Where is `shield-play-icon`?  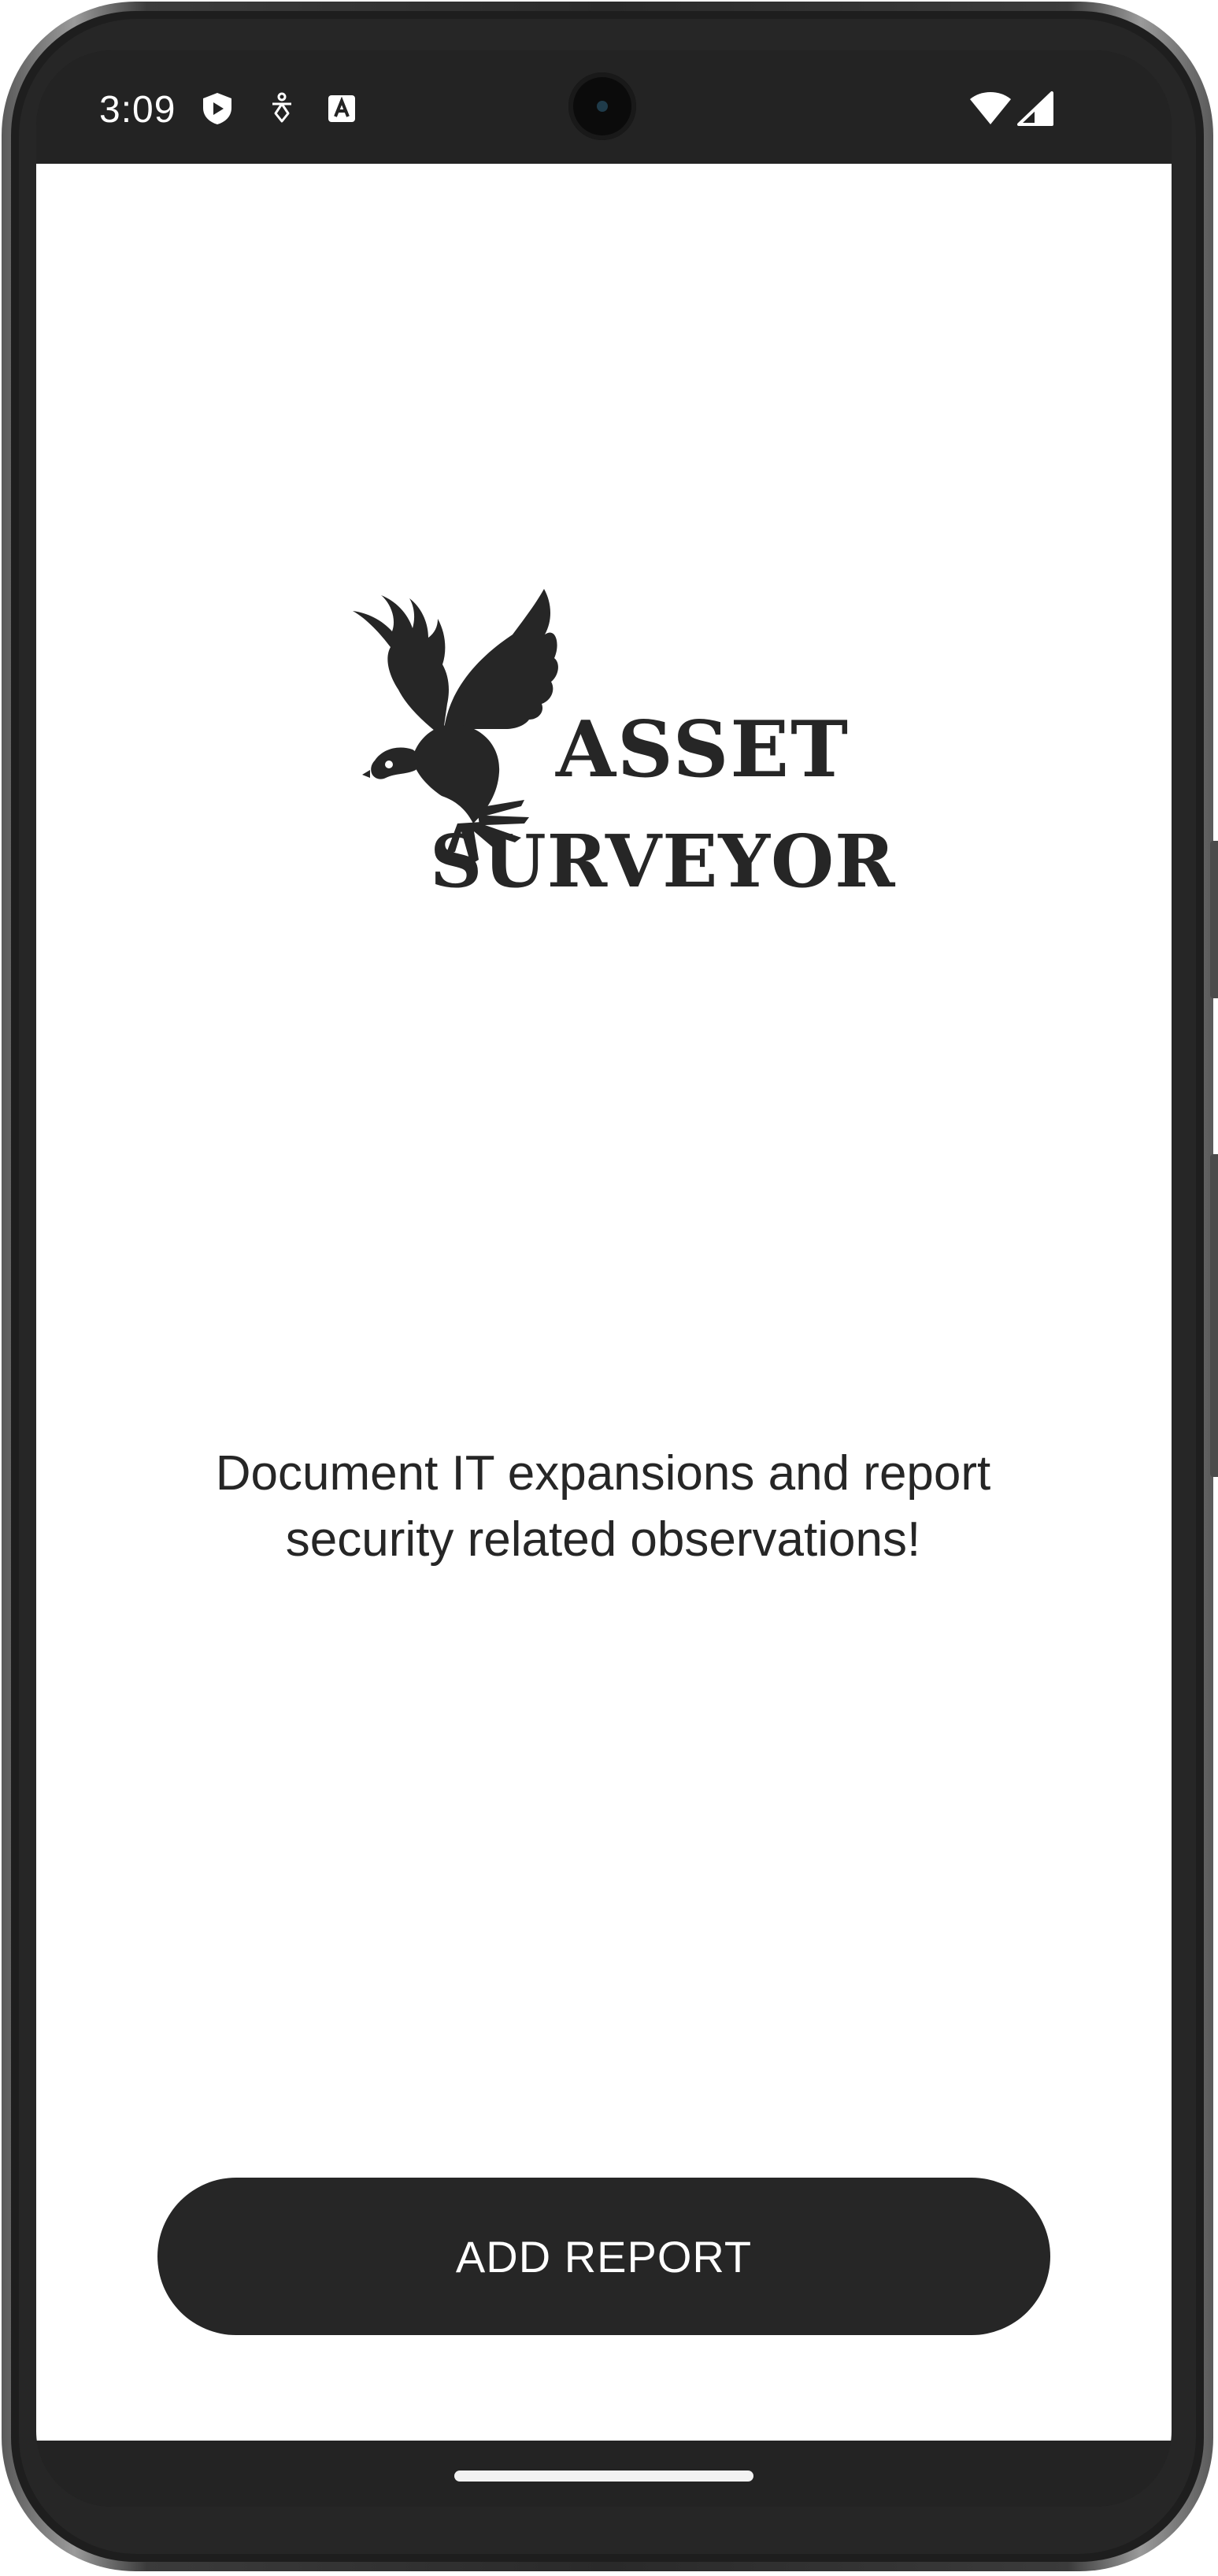 shield-play-icon is located at coordinates (217, 108).